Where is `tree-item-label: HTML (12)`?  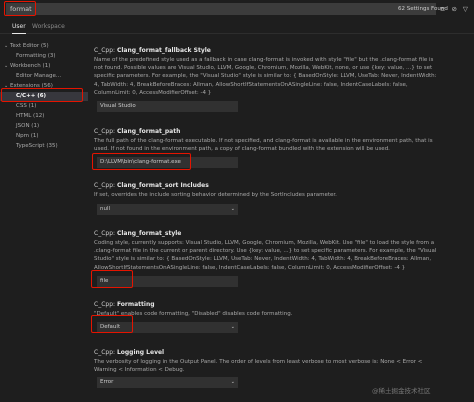 tree-item-label: HTML (12) is located at coordinates (30, 116).